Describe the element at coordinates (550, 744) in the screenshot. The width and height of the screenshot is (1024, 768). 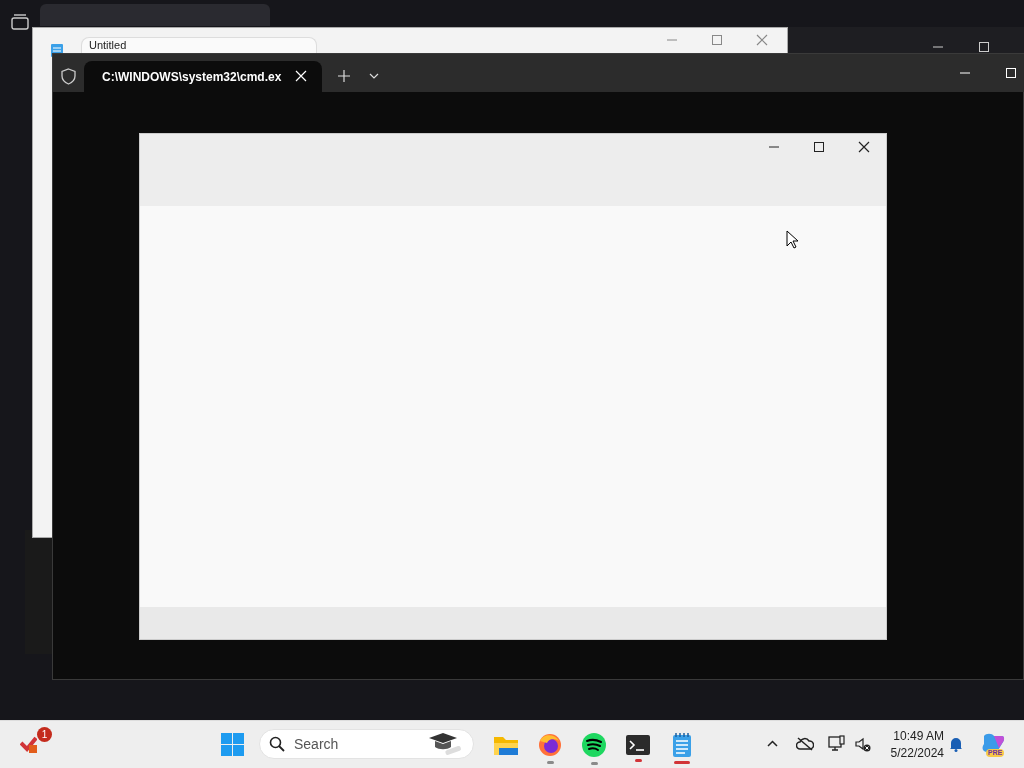
I see `firefox-icon` at that location.